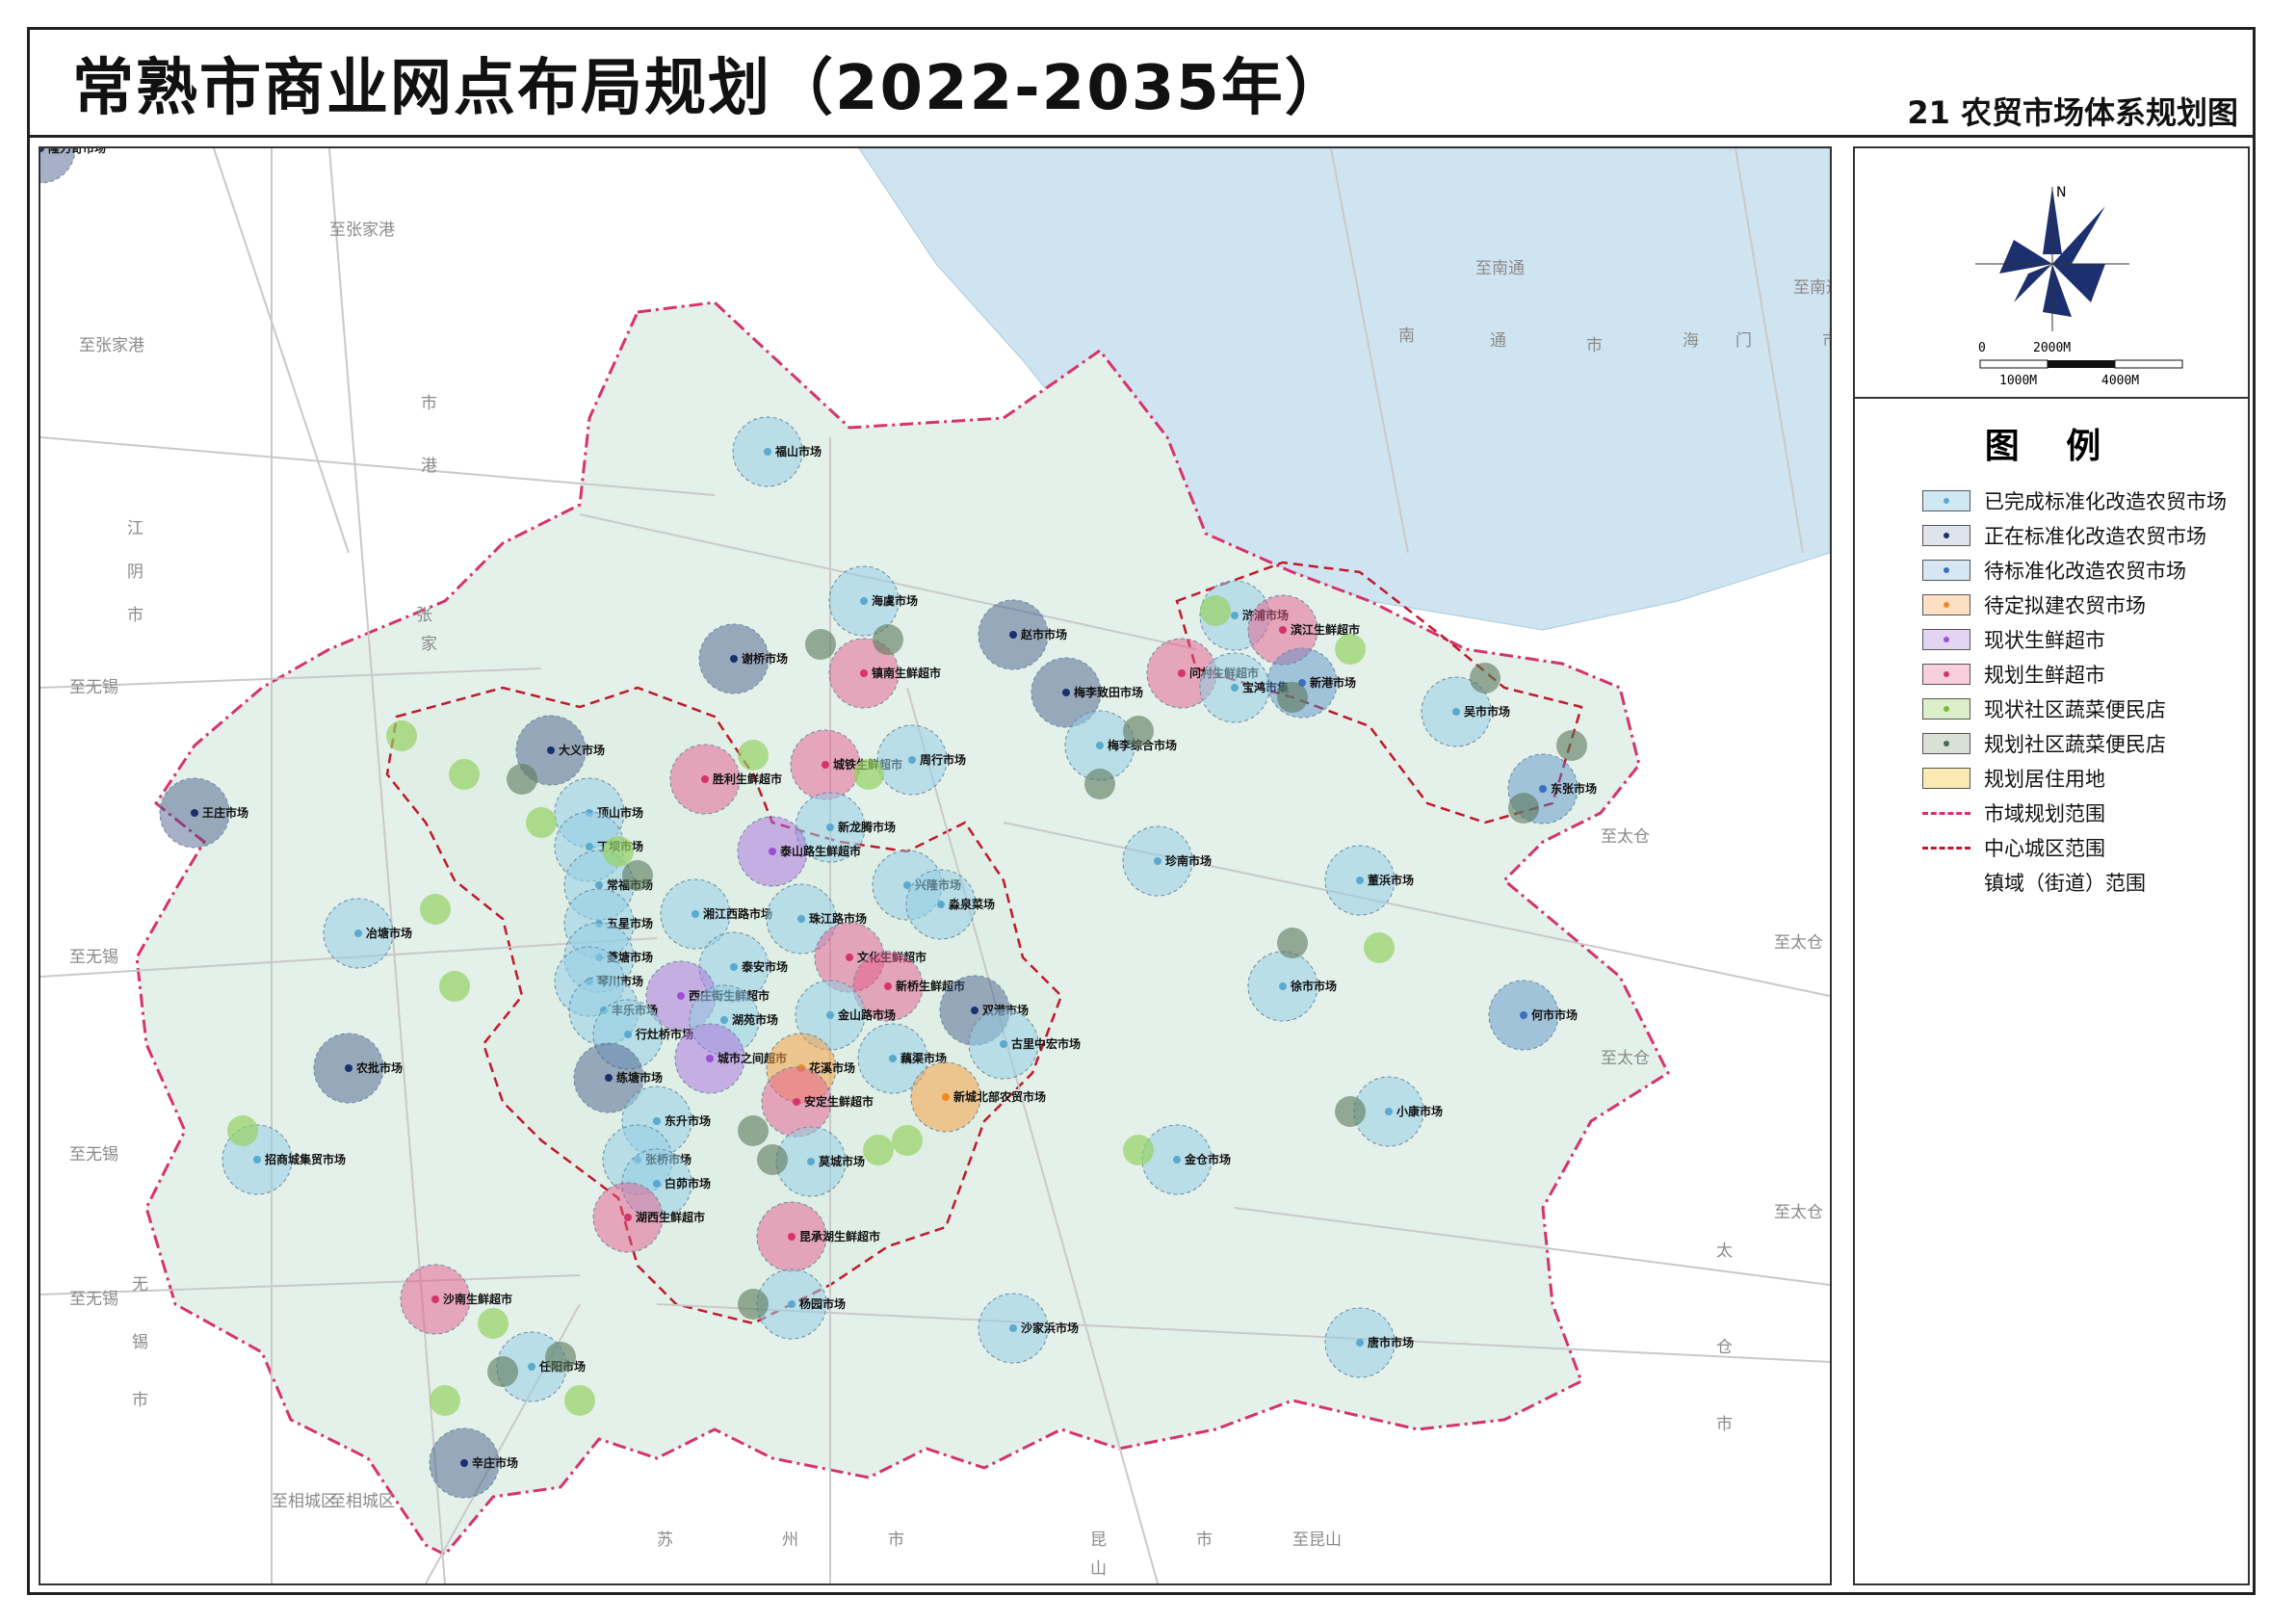 This screenshot has height=1622, width=2296. I want to click on market-marker: 隆力奇市场, so click(73, 166).